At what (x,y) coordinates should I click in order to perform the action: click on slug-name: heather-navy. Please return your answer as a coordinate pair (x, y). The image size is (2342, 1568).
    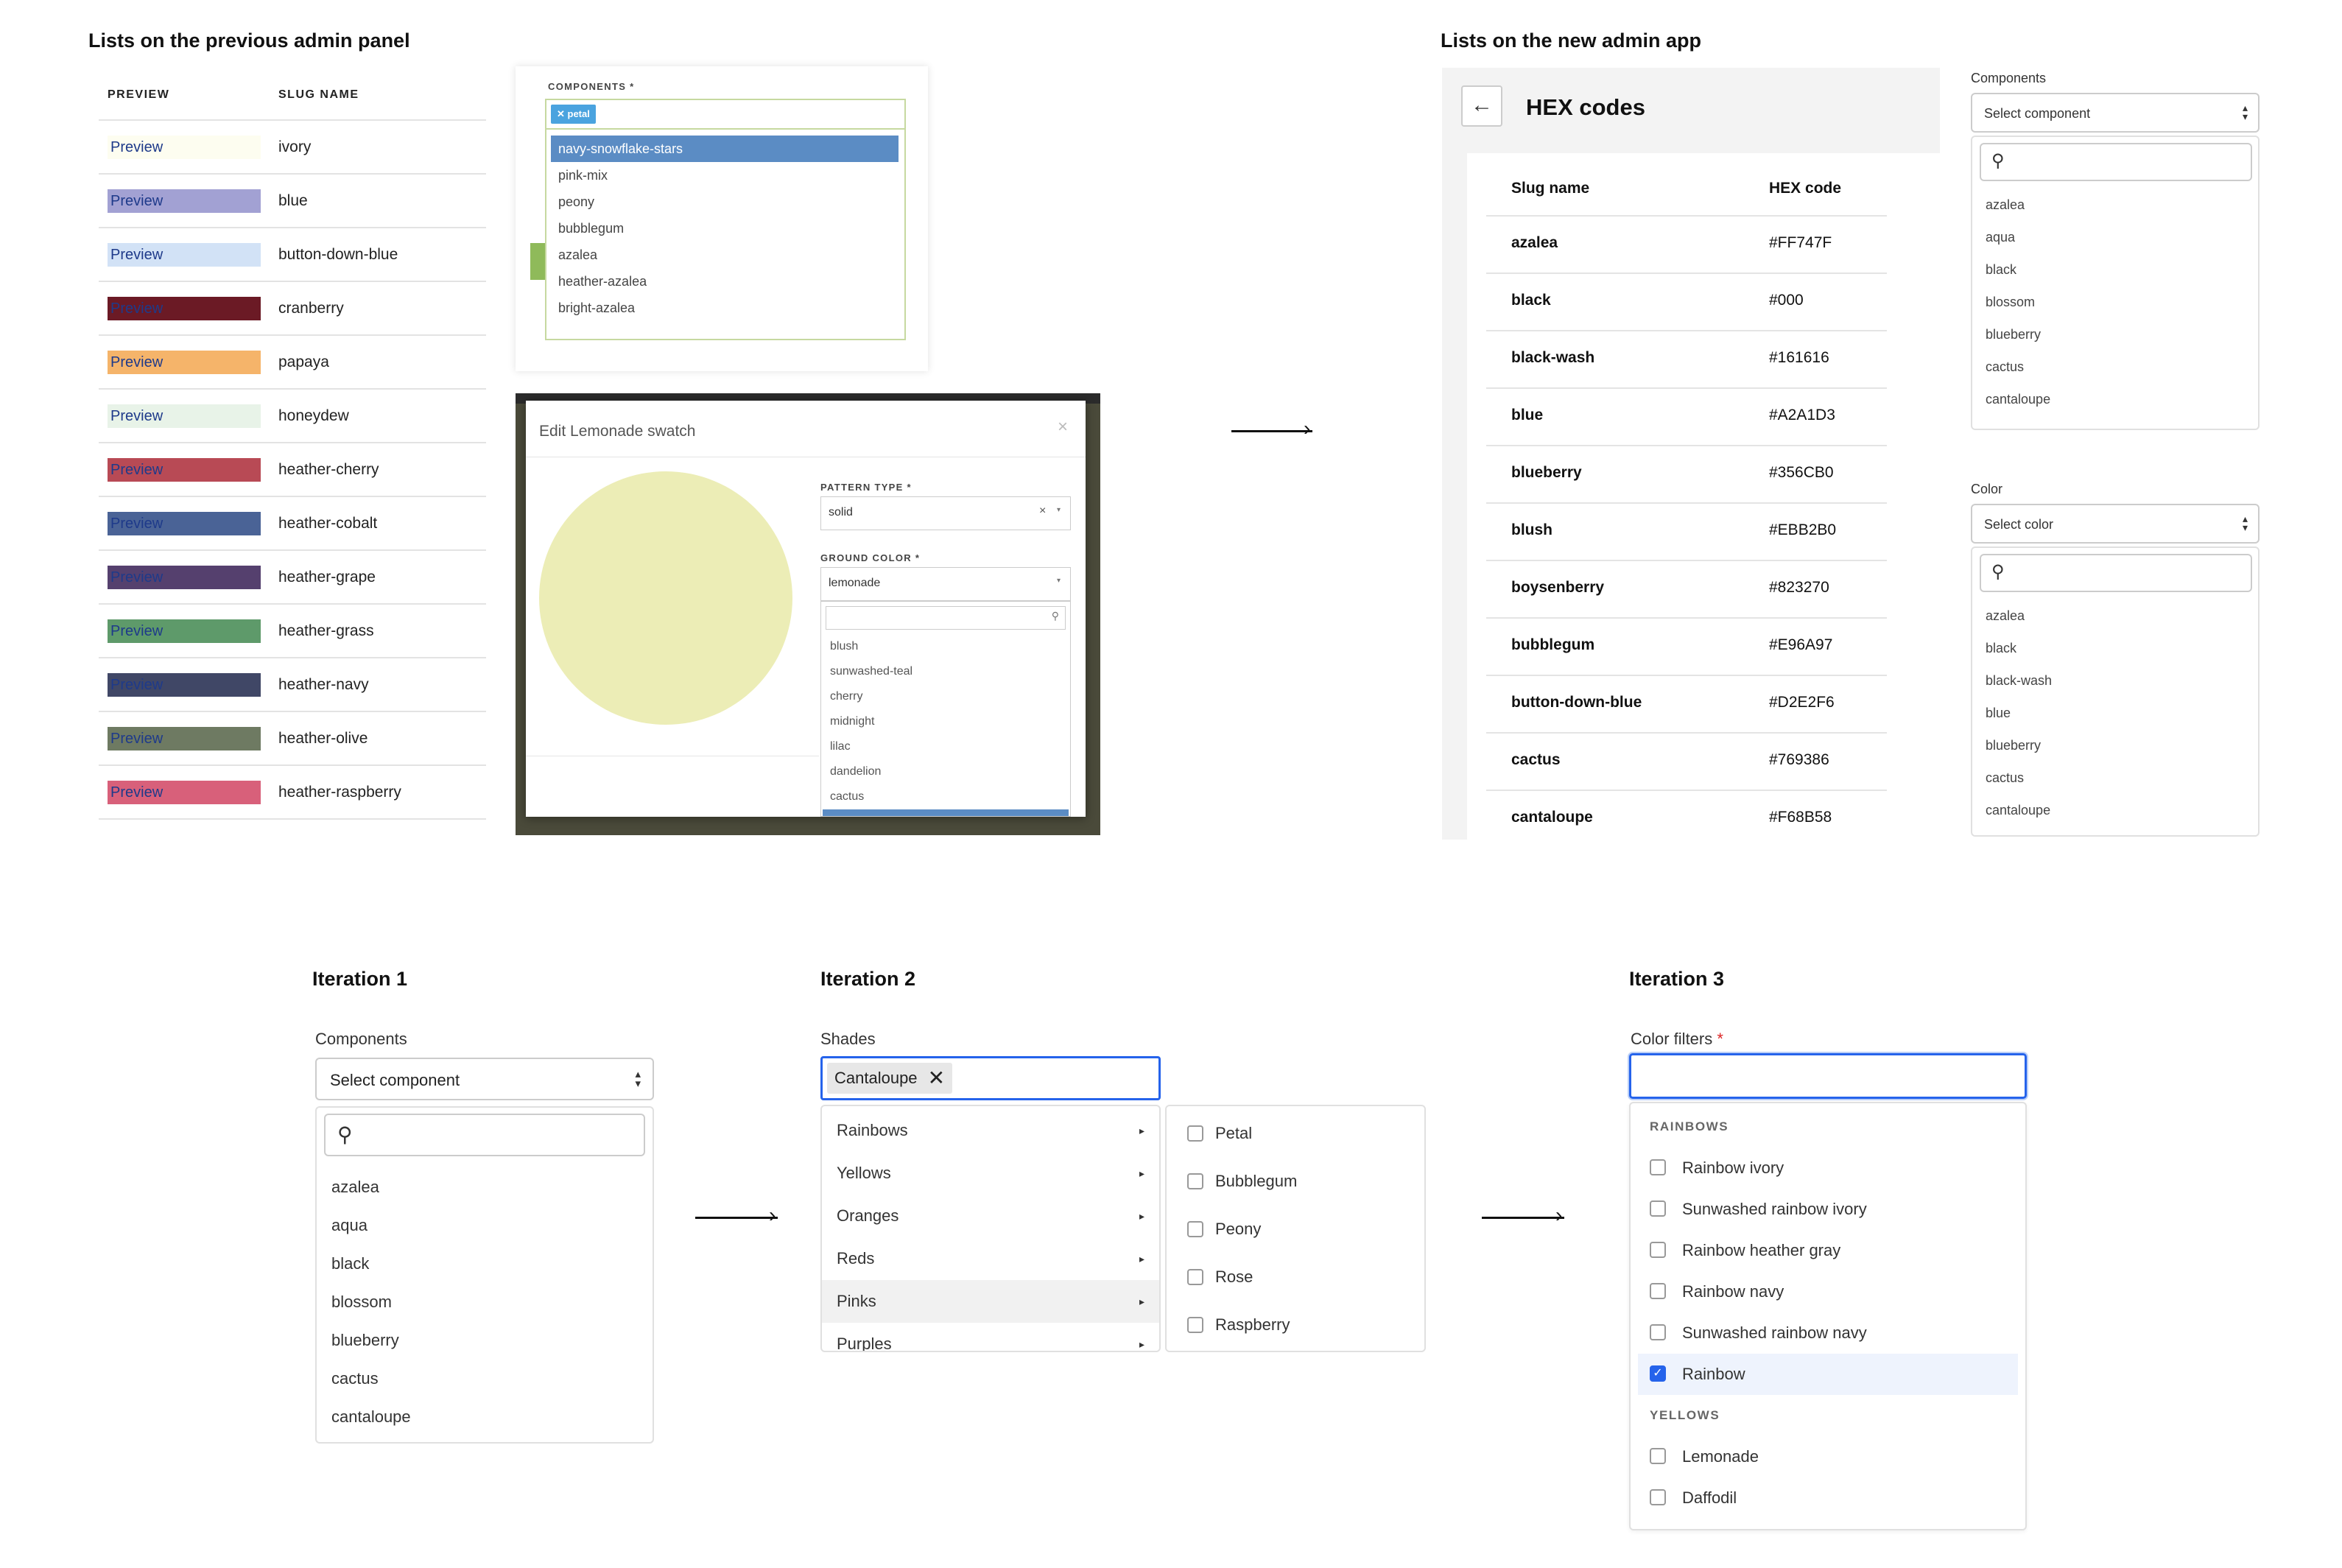
    Looking at the image, I should click on (323, 684).